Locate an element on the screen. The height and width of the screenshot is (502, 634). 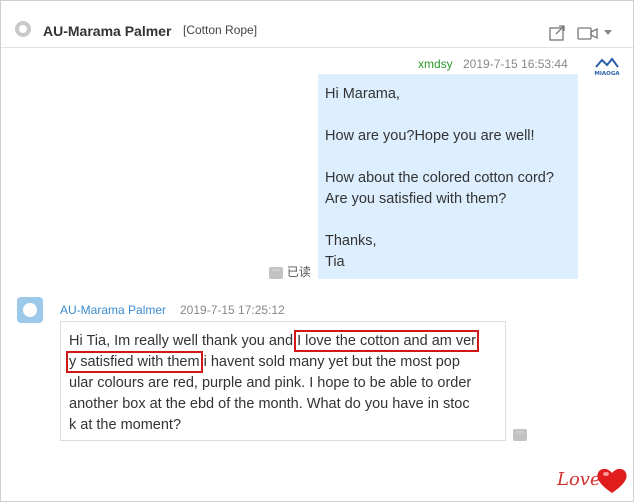
message-time: 2019-7-15 16:53:44 is located at coordinates (515, 64).